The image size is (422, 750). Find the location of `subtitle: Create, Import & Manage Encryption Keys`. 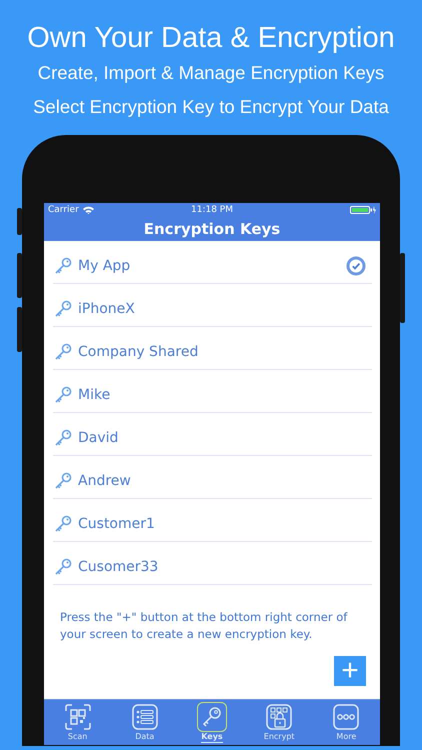

subtitle: Create, Import & Manage Encryption Keys is located at coordinates (211, 73).